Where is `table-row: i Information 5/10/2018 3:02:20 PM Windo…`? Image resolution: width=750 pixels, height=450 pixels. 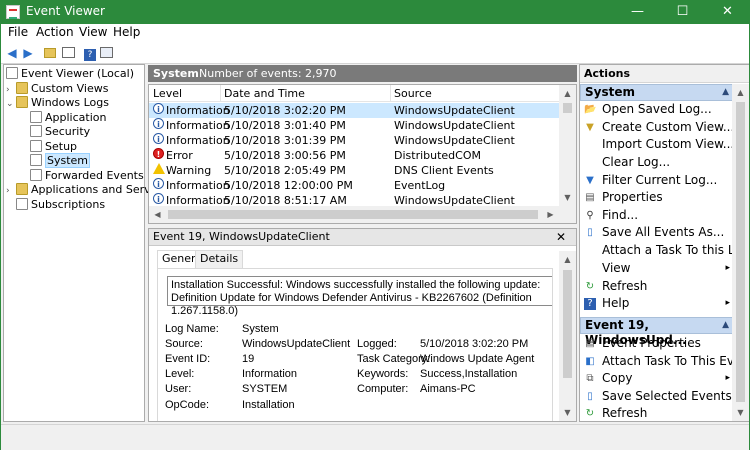
table-row: i Information 5/10/2018 3:02:20 PM Windo… is located at coordinates (354, 110).